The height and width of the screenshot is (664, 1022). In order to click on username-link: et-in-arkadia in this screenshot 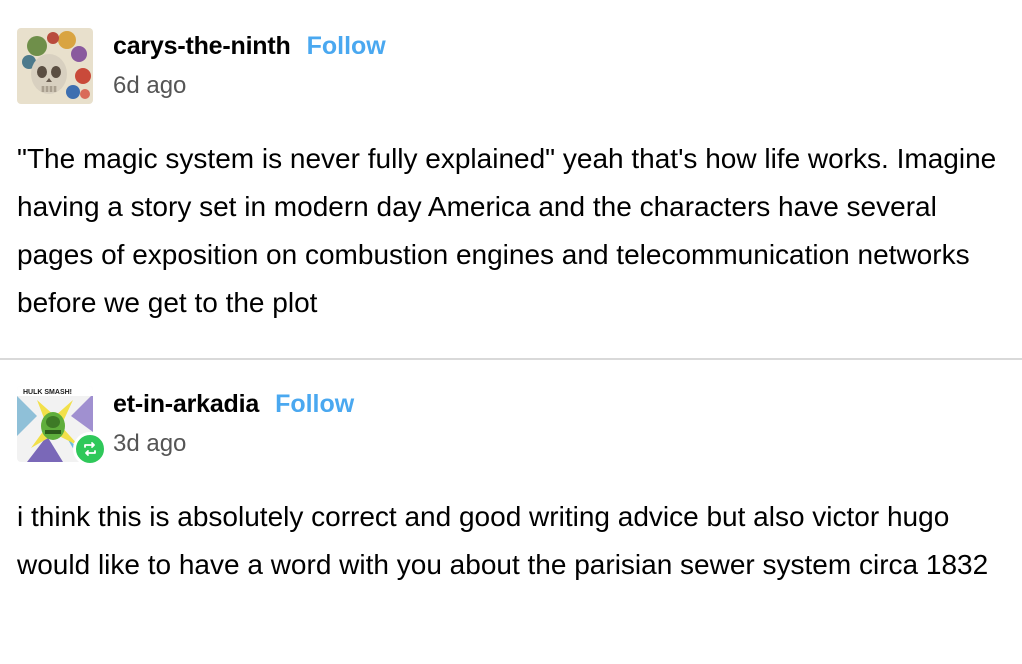, I will do `click(186, 404)`.